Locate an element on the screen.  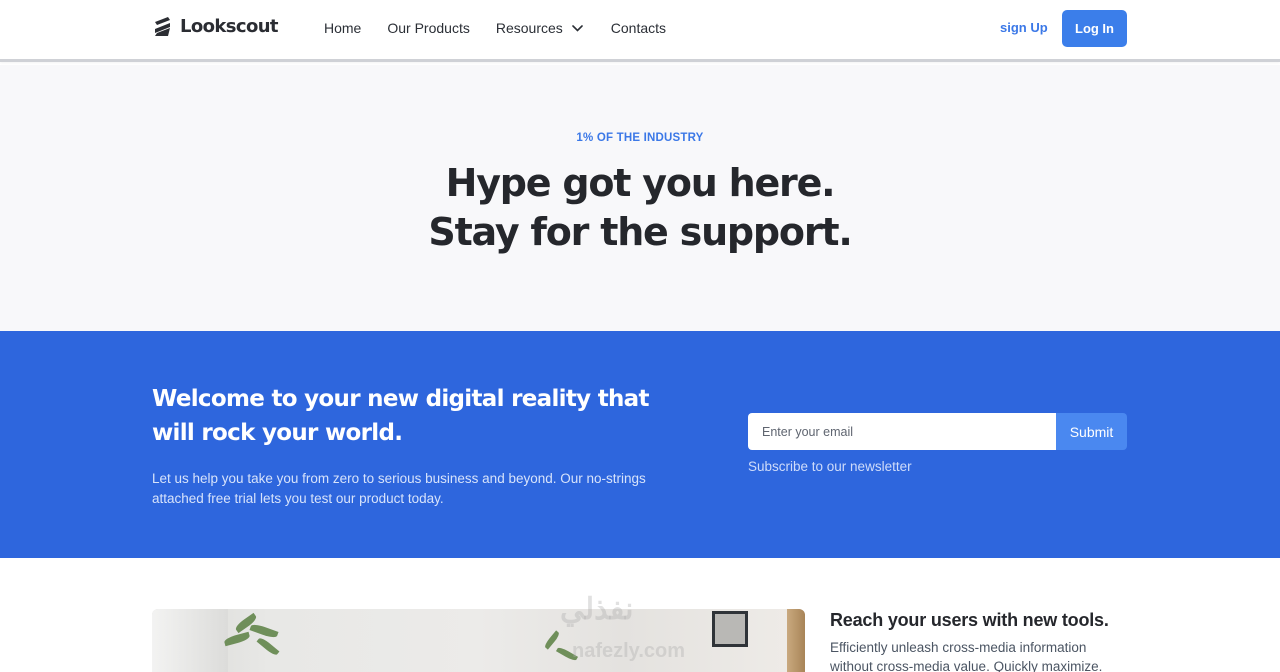
nav-resources: Resources is located at coordinates (539, 28).